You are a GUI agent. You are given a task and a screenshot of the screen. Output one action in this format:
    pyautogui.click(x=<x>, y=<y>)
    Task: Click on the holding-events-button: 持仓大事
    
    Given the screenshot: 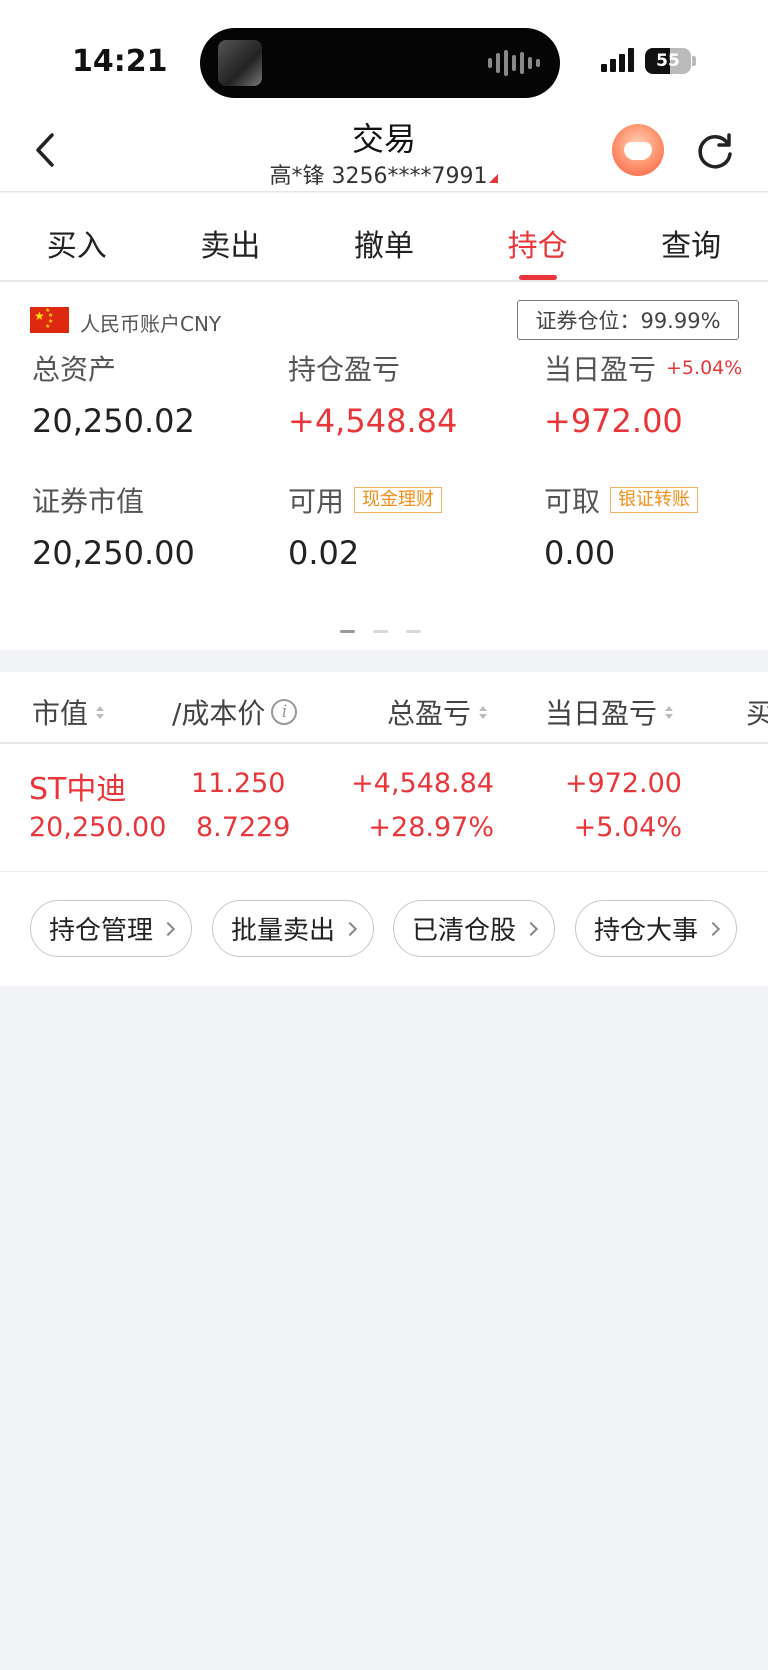 What is the action you would take?
    pyautogui.click(x=656, y=928)
    